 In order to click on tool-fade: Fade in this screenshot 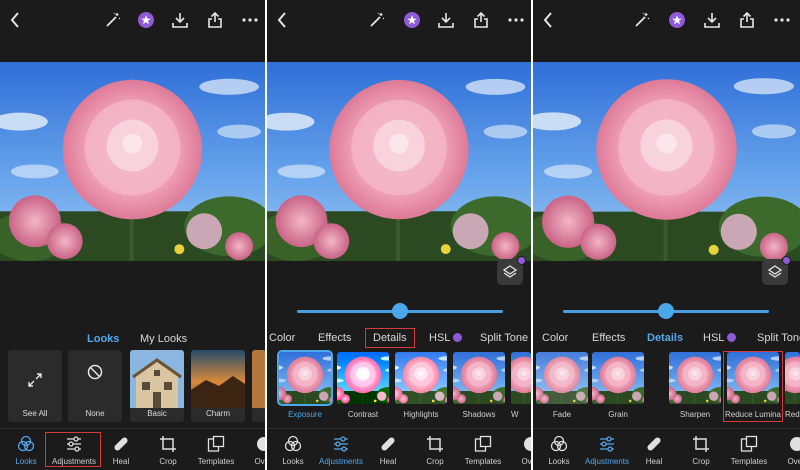, I will do `click(562, 387)`.